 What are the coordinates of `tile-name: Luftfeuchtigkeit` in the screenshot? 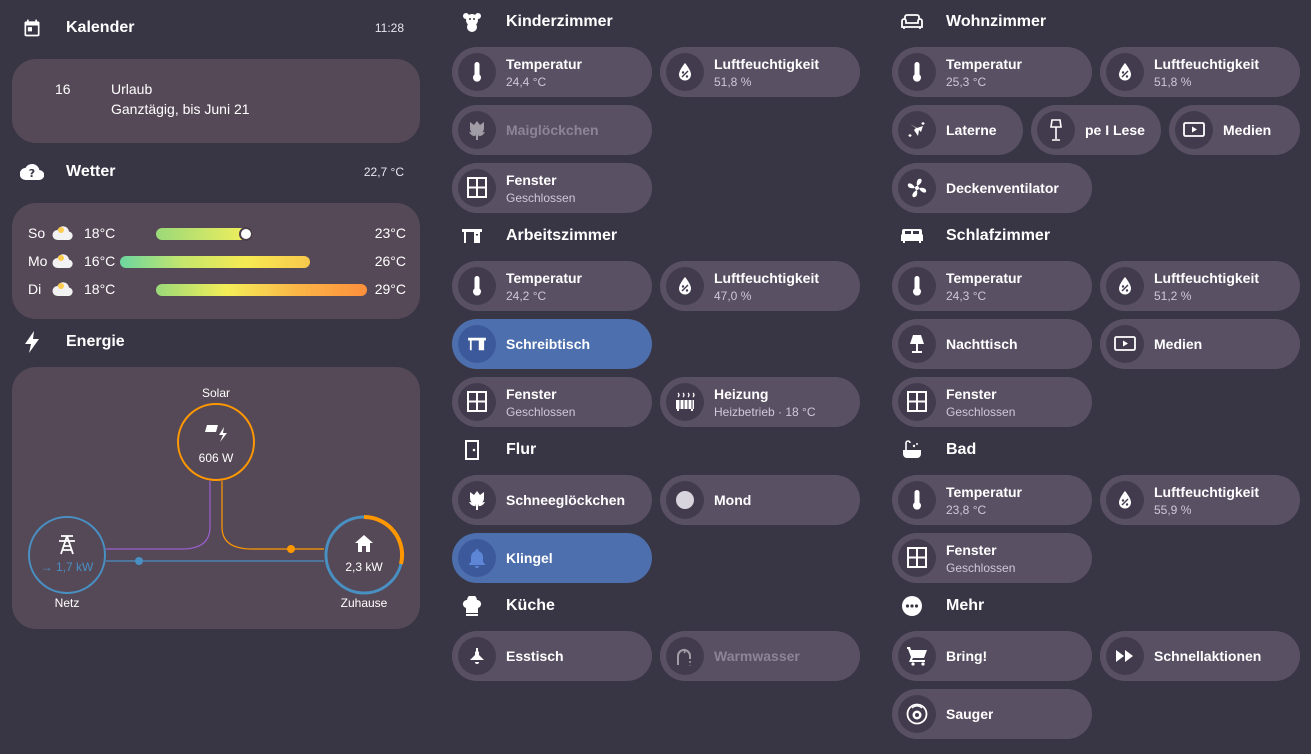 It's located at (766, 63).